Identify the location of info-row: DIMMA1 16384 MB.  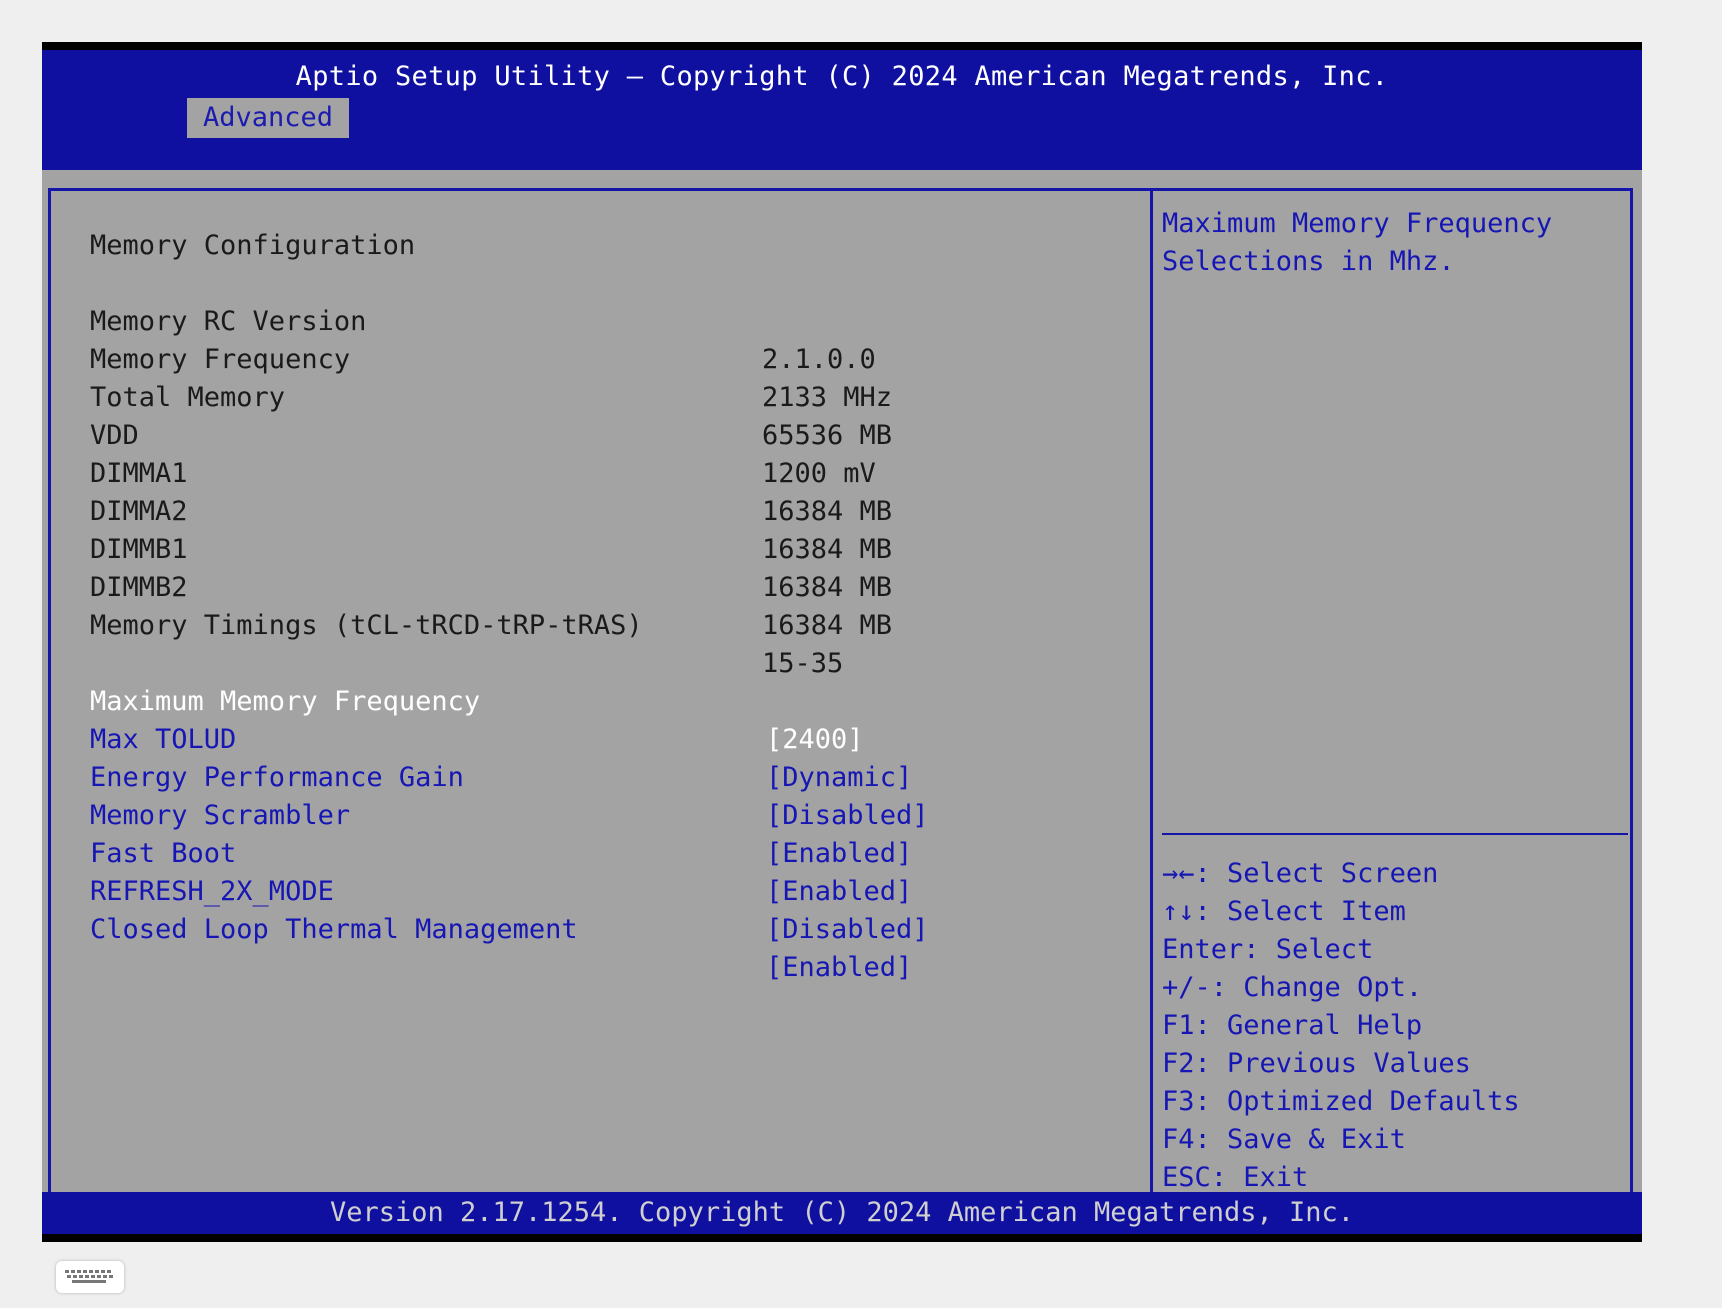
(615, 472).